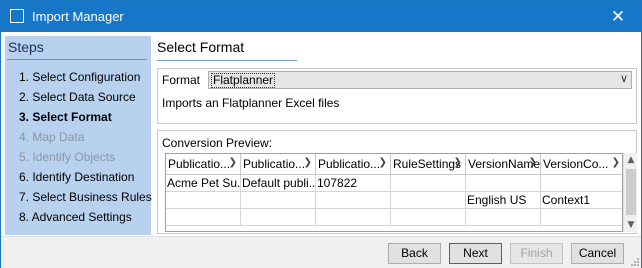 The width and height of the screenshot is (642, 268). I want to click on scroll-down-icon: ▼, so click(631, 225).